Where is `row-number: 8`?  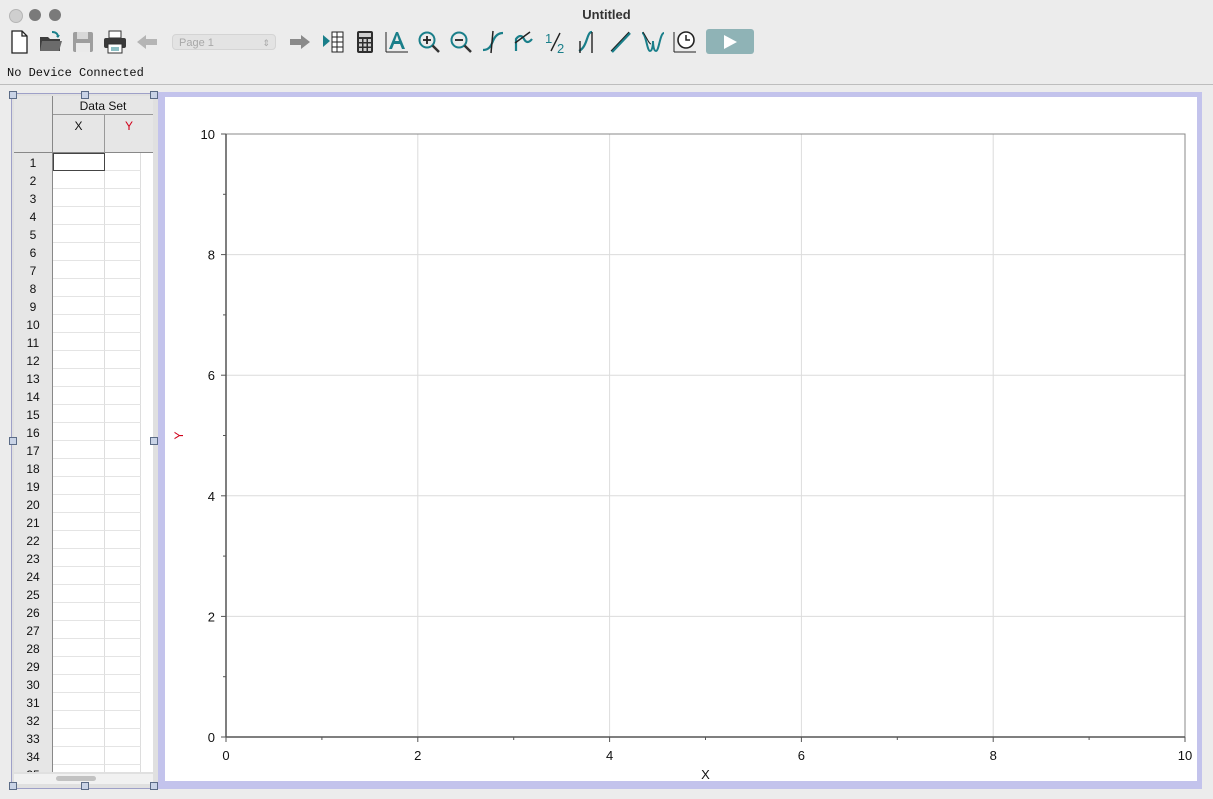
row-number: 8 is located at coordinates (33, 288).